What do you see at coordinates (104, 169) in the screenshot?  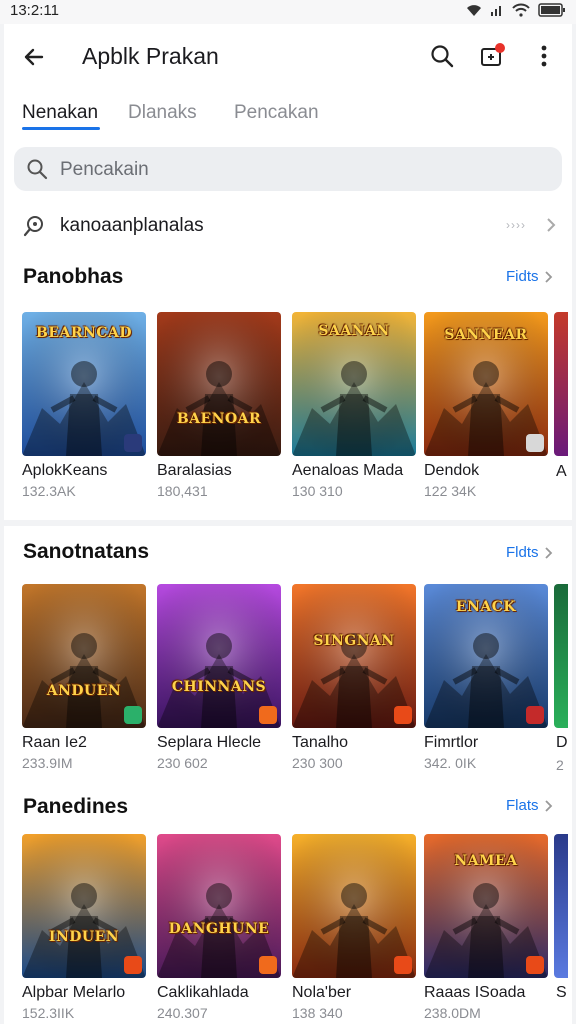 I see `search-placeholder: Pencakain` at bounding box center [104, 169].